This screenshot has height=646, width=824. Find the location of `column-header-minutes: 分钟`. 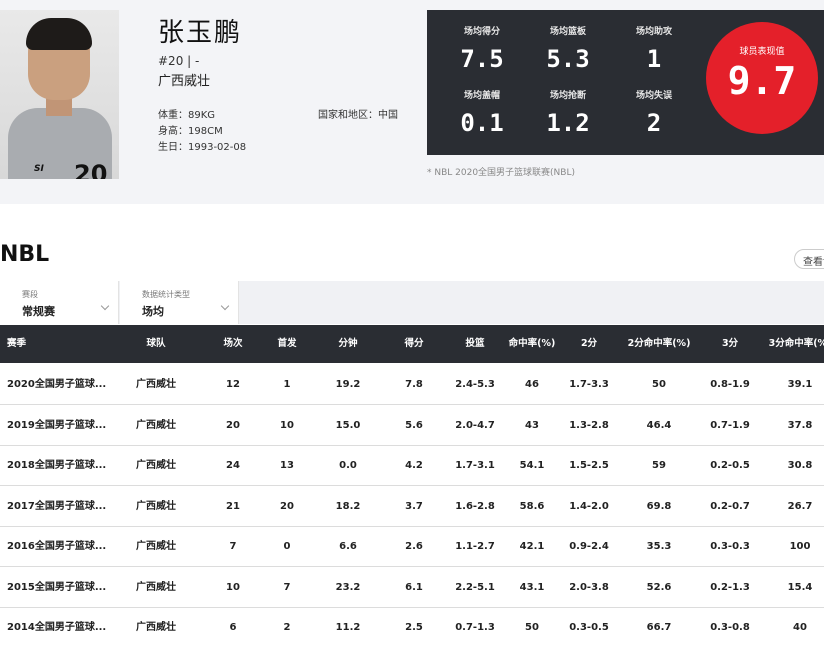

column-header-minutes: 分钟 is located at coordinates (348, 343).